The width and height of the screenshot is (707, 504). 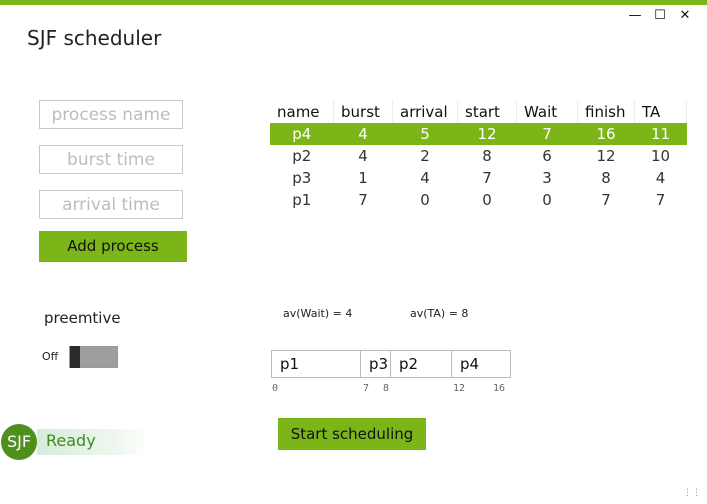 I want to click on table-cell: 10, so click(x=660, y=156).